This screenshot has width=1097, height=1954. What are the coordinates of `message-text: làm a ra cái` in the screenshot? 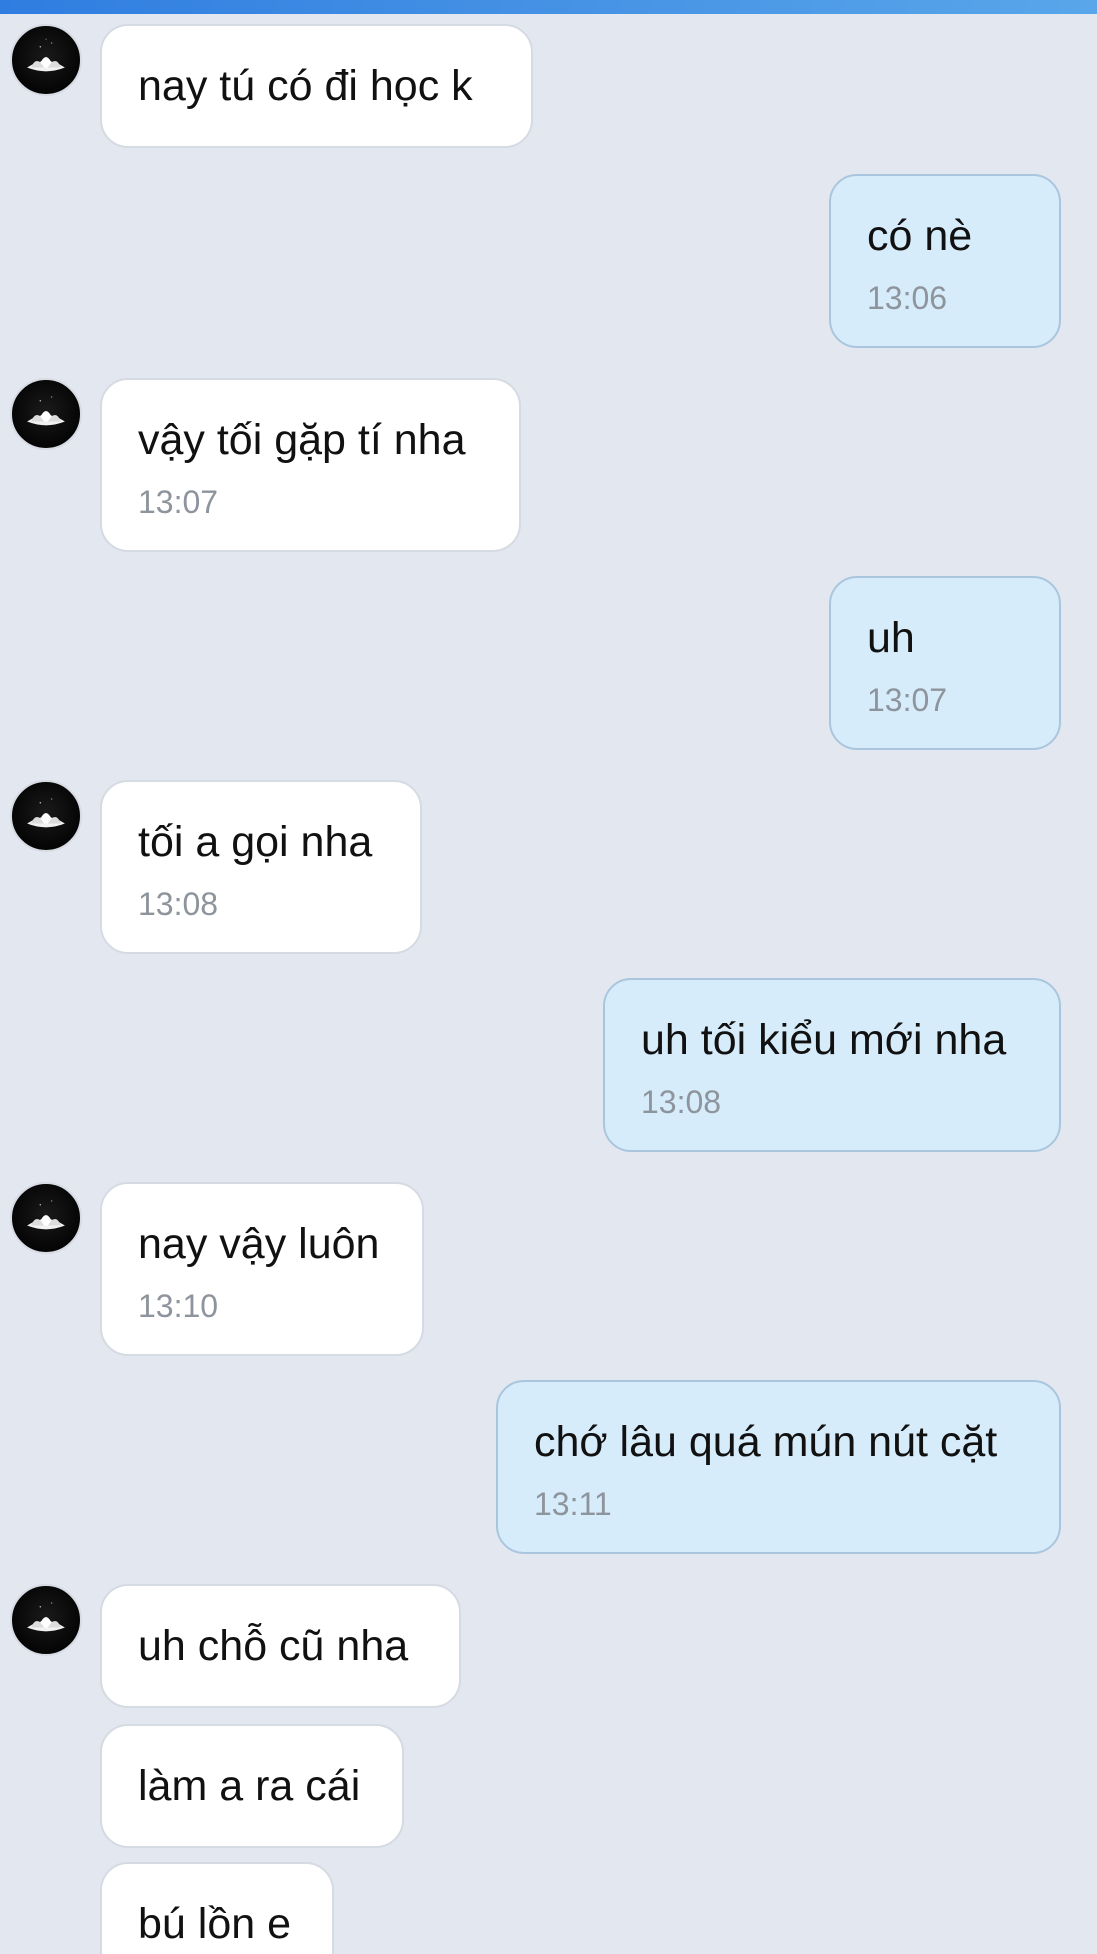 It's located at (249, 1786).